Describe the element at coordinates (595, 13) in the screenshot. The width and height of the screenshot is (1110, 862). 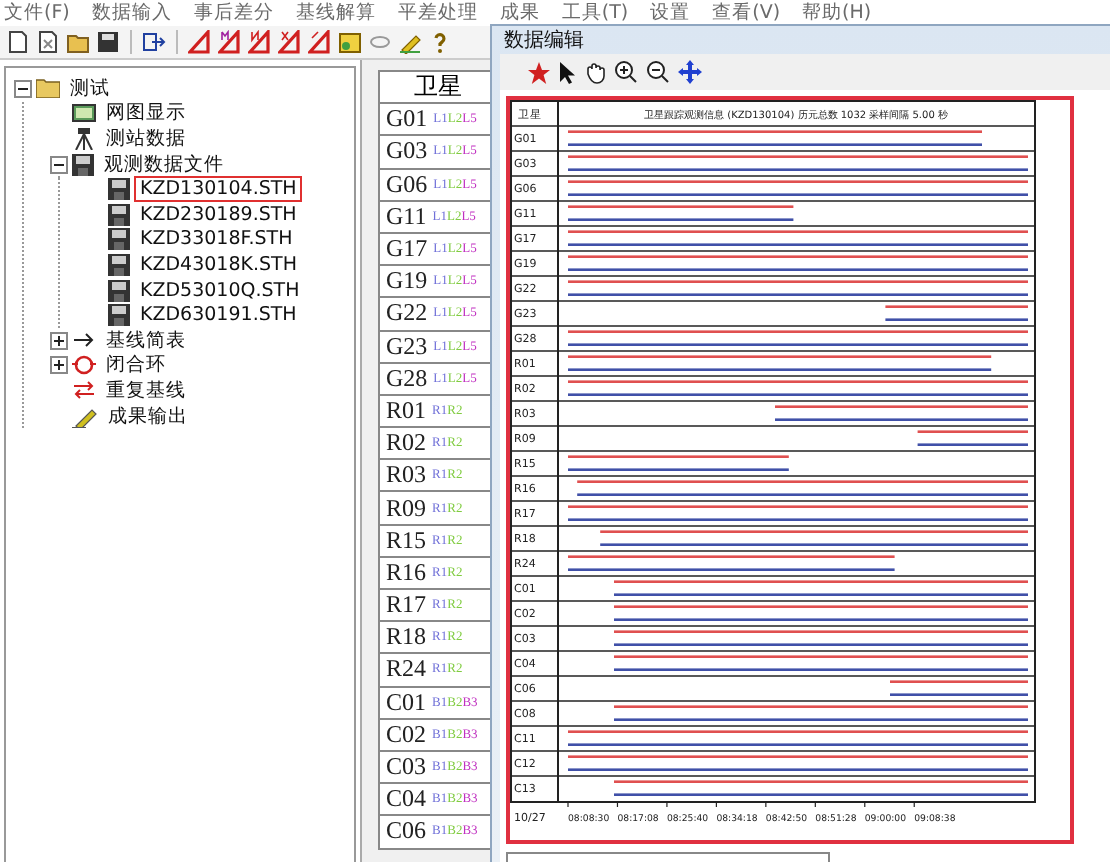
I see `menu-item: 工具(T)` at that location.